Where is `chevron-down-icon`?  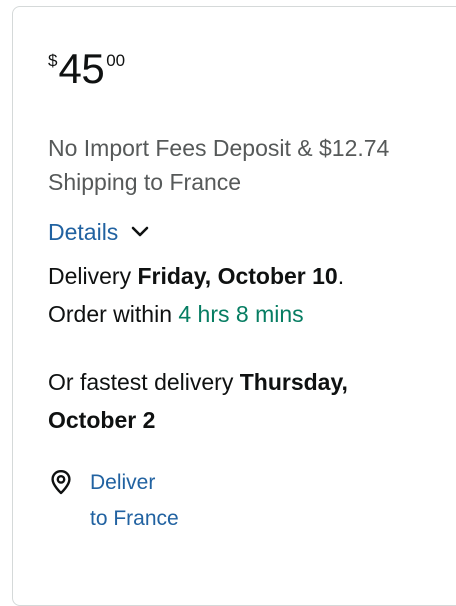
chevron-down-icon is located at coordinates (140, 231).